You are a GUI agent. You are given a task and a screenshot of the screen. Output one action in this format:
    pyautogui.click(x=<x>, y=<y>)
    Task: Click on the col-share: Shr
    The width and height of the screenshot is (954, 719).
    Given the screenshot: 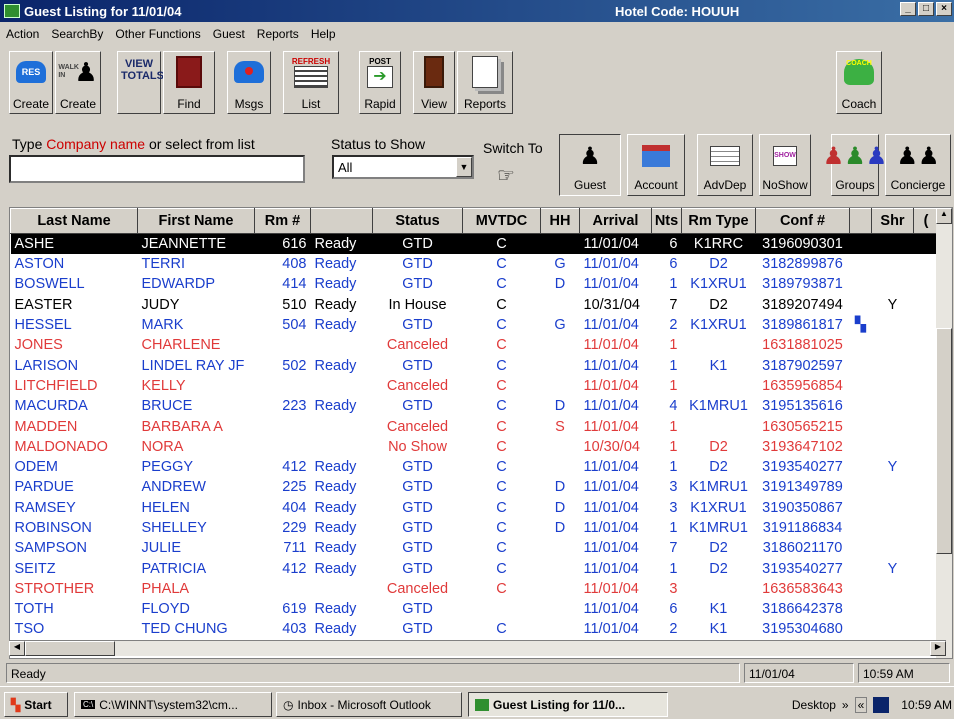 What is the action you would take?
    pyautogui.click(x=892, y=221)
    